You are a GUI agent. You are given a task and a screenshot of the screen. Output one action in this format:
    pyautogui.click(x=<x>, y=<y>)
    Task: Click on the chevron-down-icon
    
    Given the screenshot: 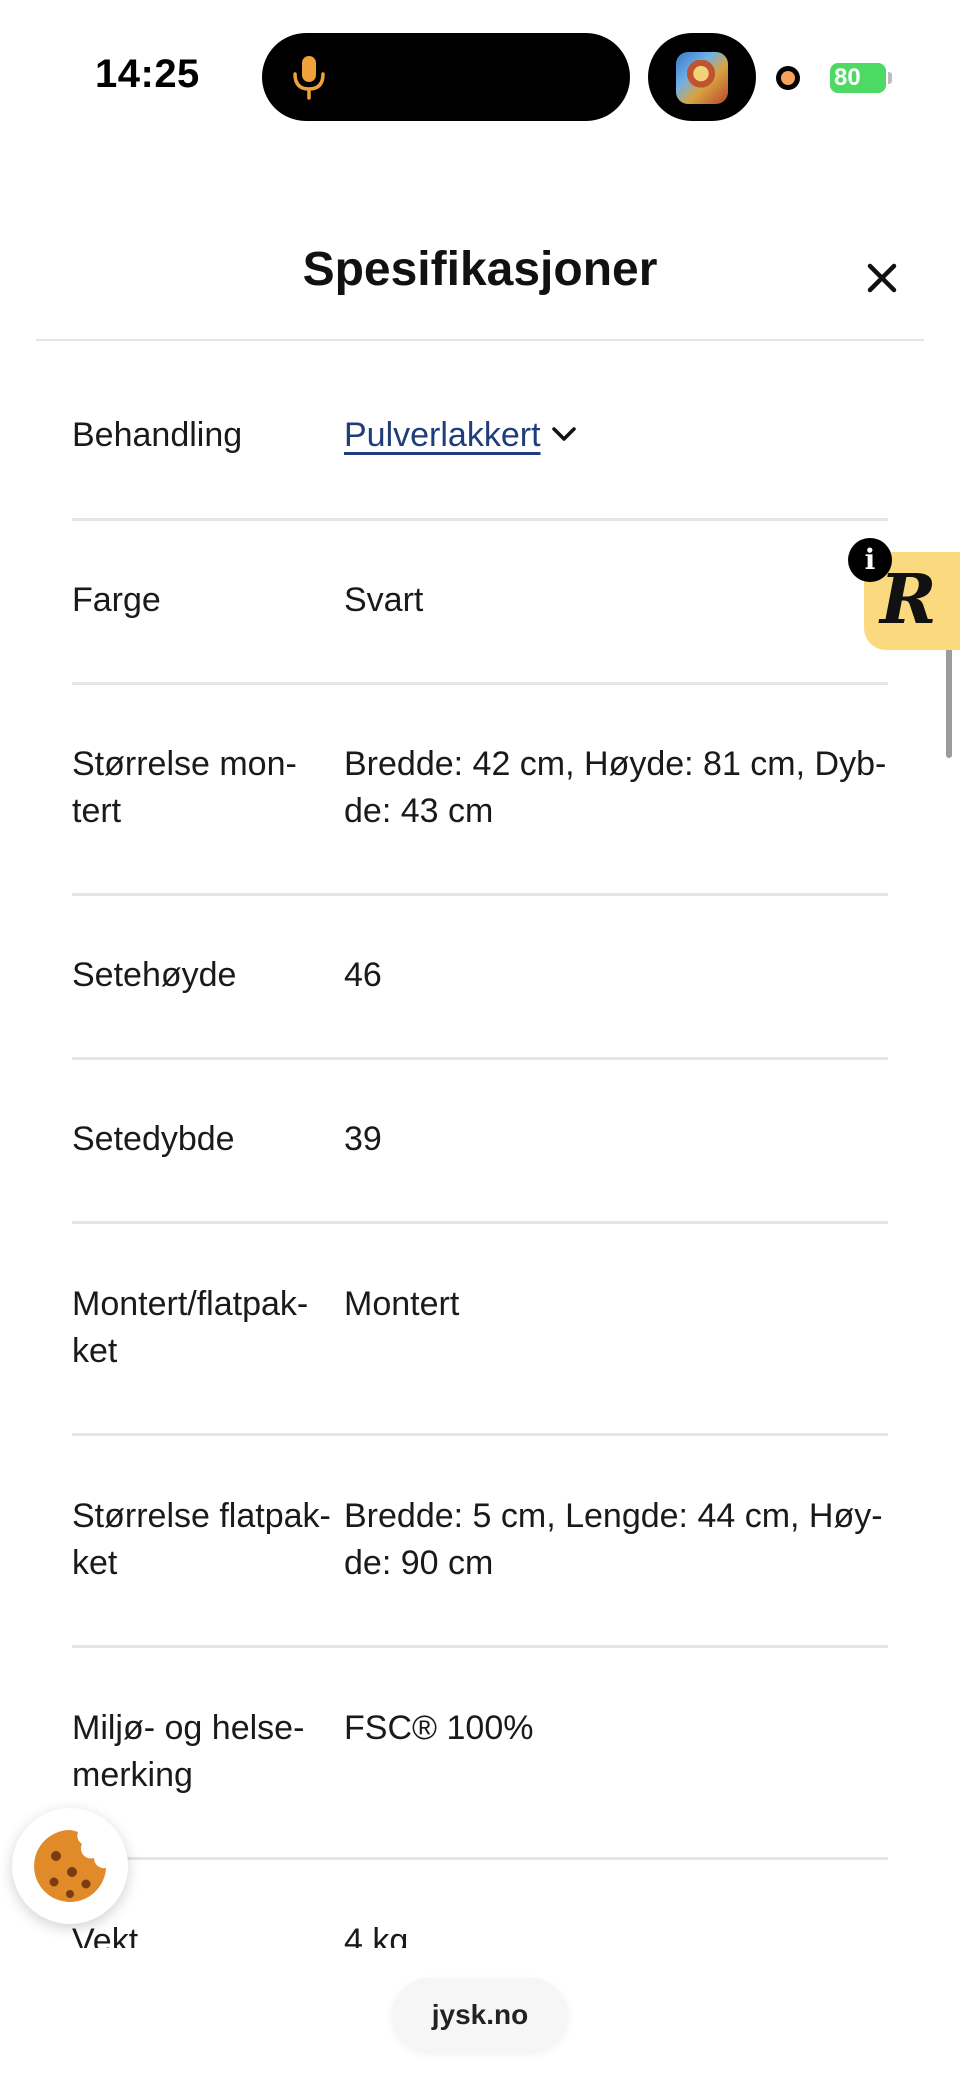 What is the action you would take?
    pyautogui.click(x=564, y=434)
    